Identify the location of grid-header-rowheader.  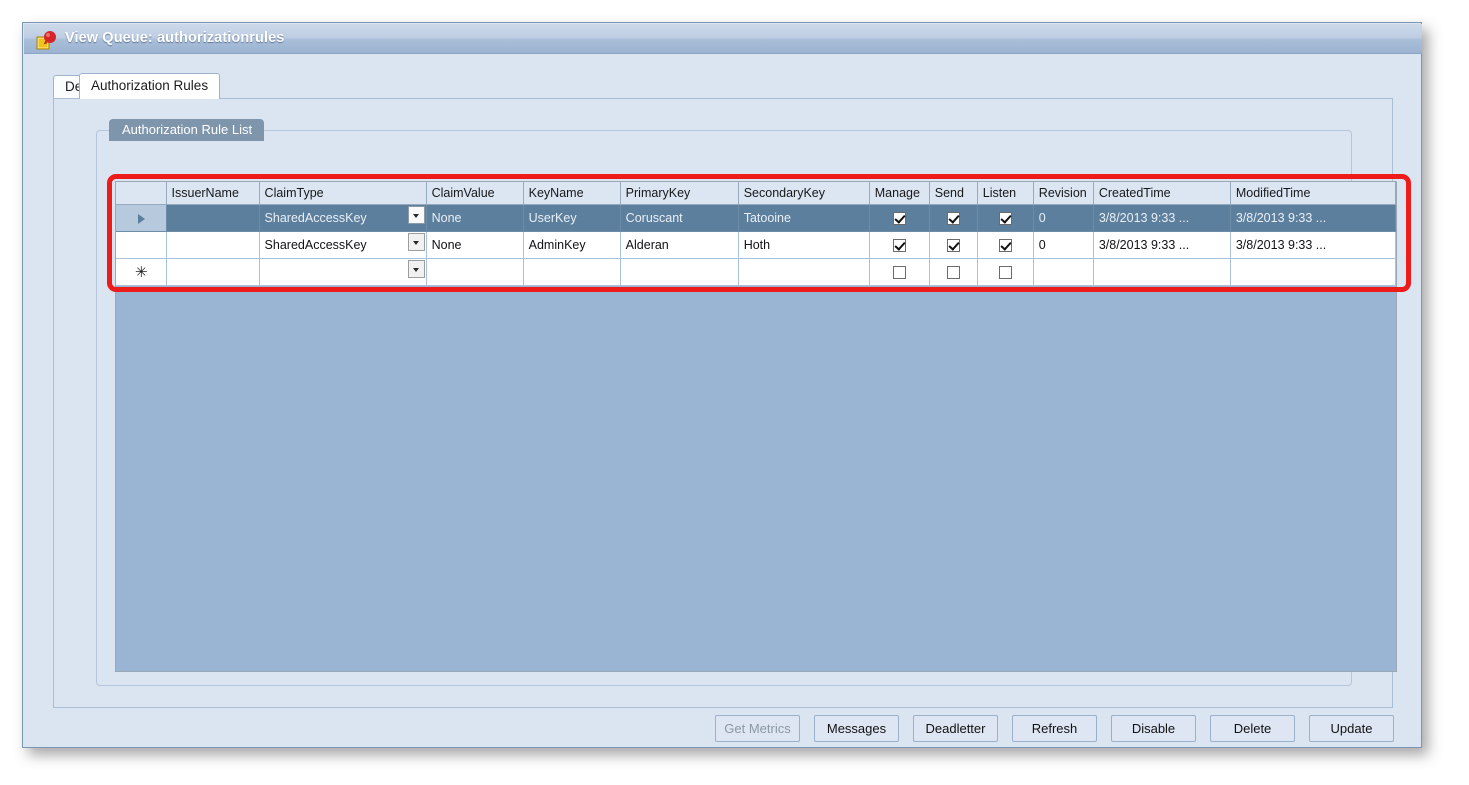
(141, 193).